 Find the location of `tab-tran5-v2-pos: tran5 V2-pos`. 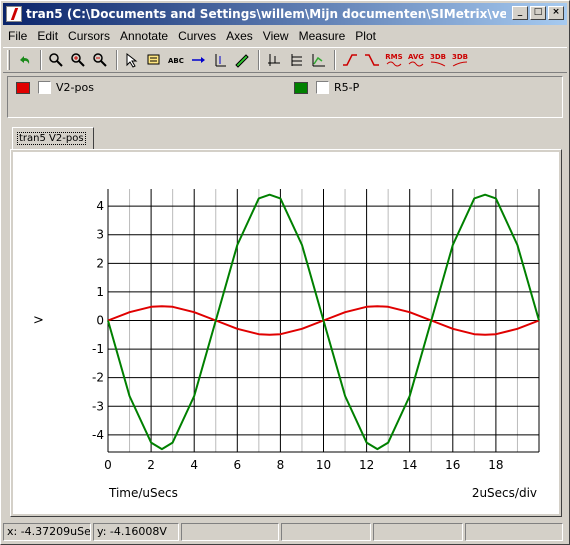

tab-tran5-v2-pos: tran5 V2-pos is located at coordinates (53, 138).